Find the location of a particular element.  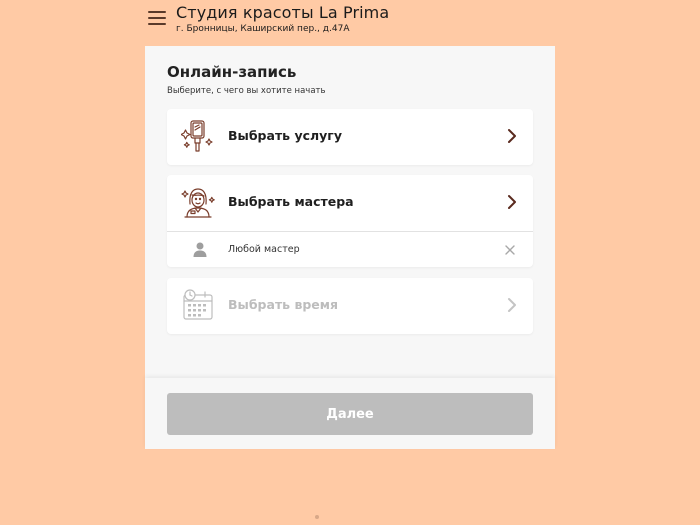

calendar-clock-icon is located at coordinates (198, 304).